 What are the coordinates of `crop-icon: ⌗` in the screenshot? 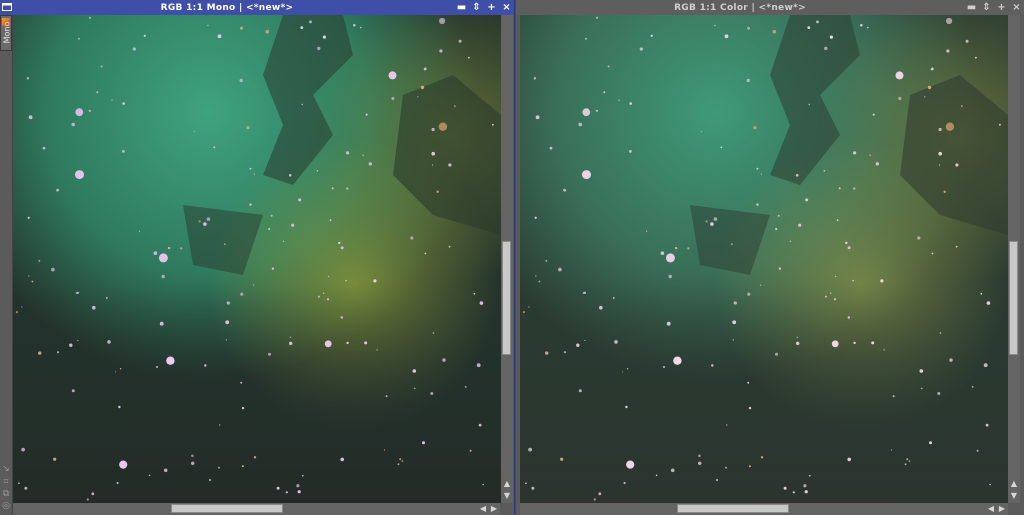 It's located at (6, 482).